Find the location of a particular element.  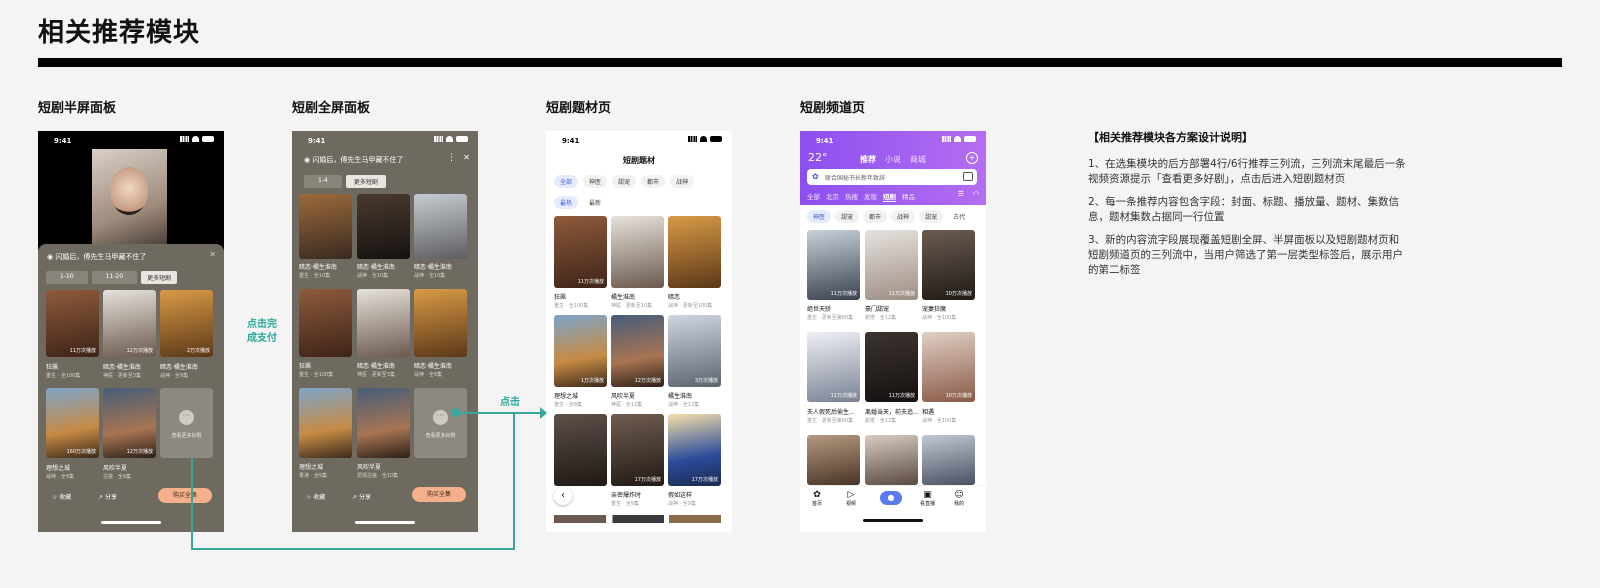

flow-arrow-head is located at coordinates (543, 413).